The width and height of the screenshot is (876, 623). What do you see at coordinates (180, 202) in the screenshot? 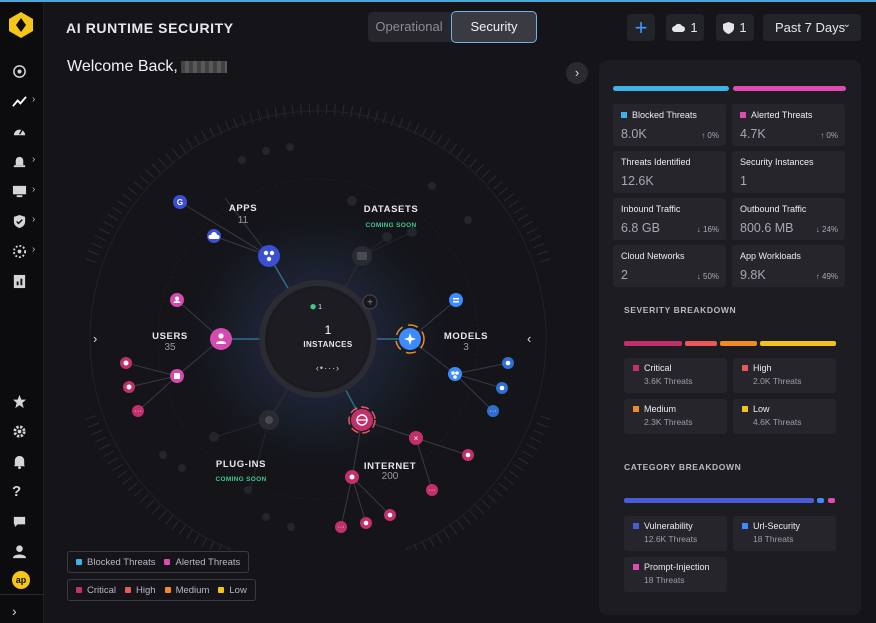
I see `app-leaf-google: G` at bounding box center [180, 202].